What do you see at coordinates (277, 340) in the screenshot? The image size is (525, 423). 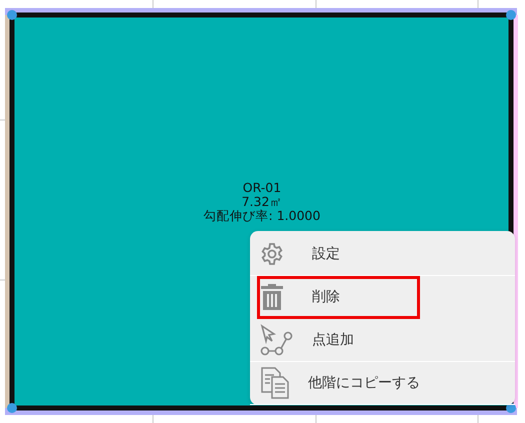 I see `node-path-icon` at bounding box center [277, 340].